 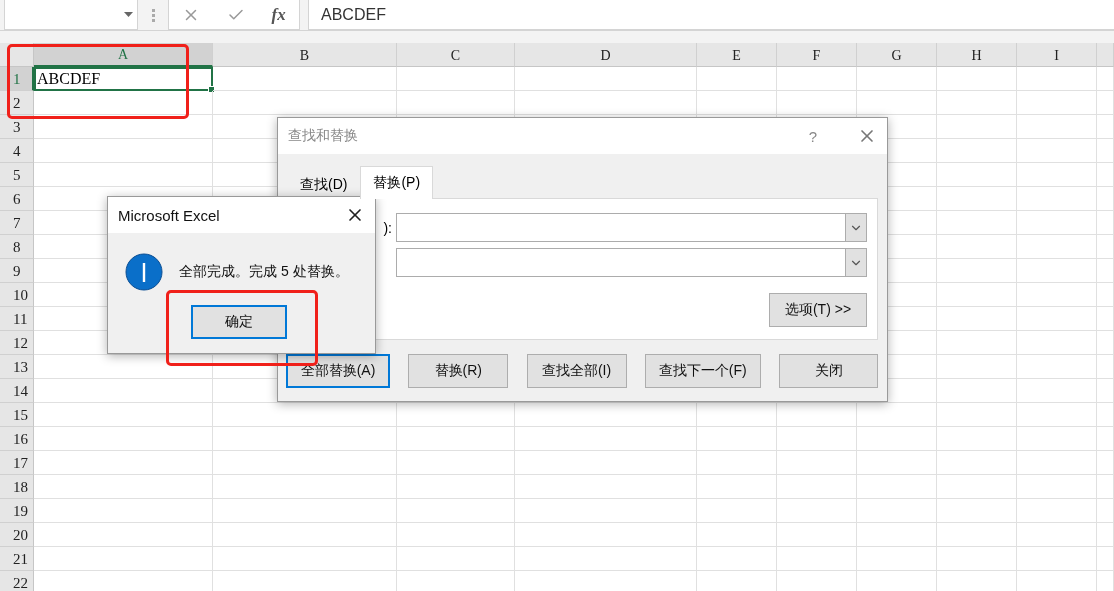 I want to click on column-header: E, so click(x=737, y=55).